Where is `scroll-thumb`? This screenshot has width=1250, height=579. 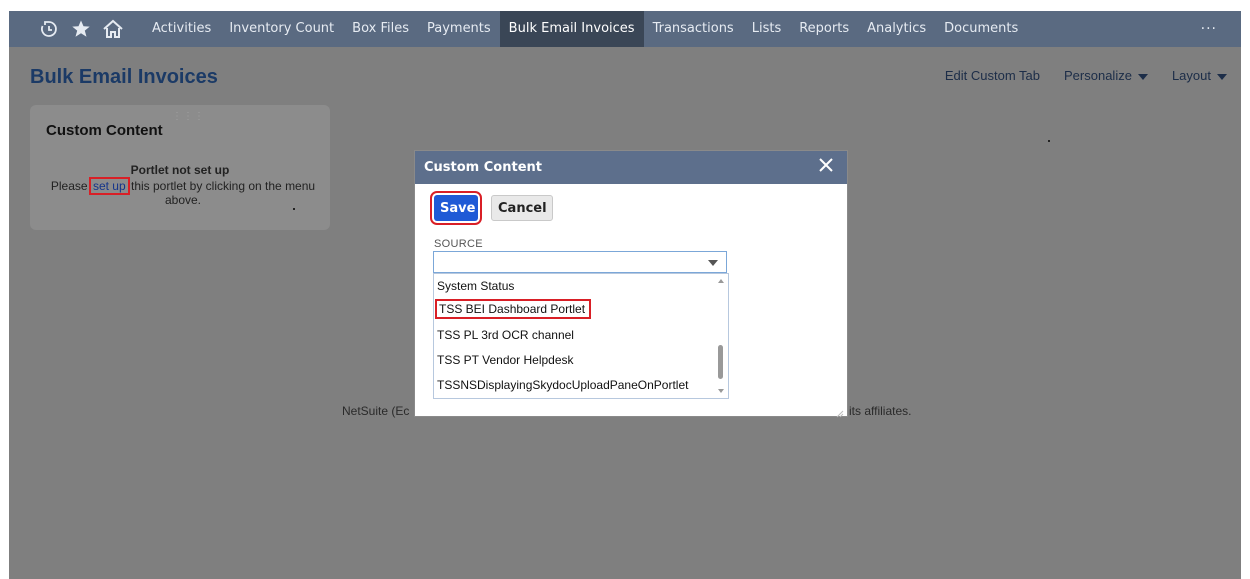 scroll-thumb is located at coordinates (720, 362).